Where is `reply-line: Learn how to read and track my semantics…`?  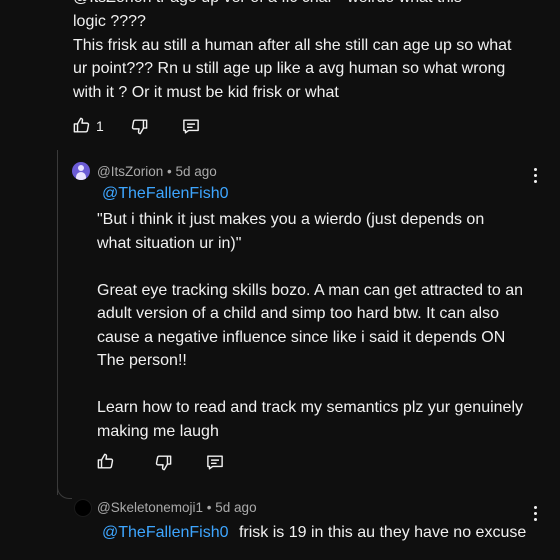 reply-line: Learn how to read and track my semantics… is located at coordinates (310, 407).